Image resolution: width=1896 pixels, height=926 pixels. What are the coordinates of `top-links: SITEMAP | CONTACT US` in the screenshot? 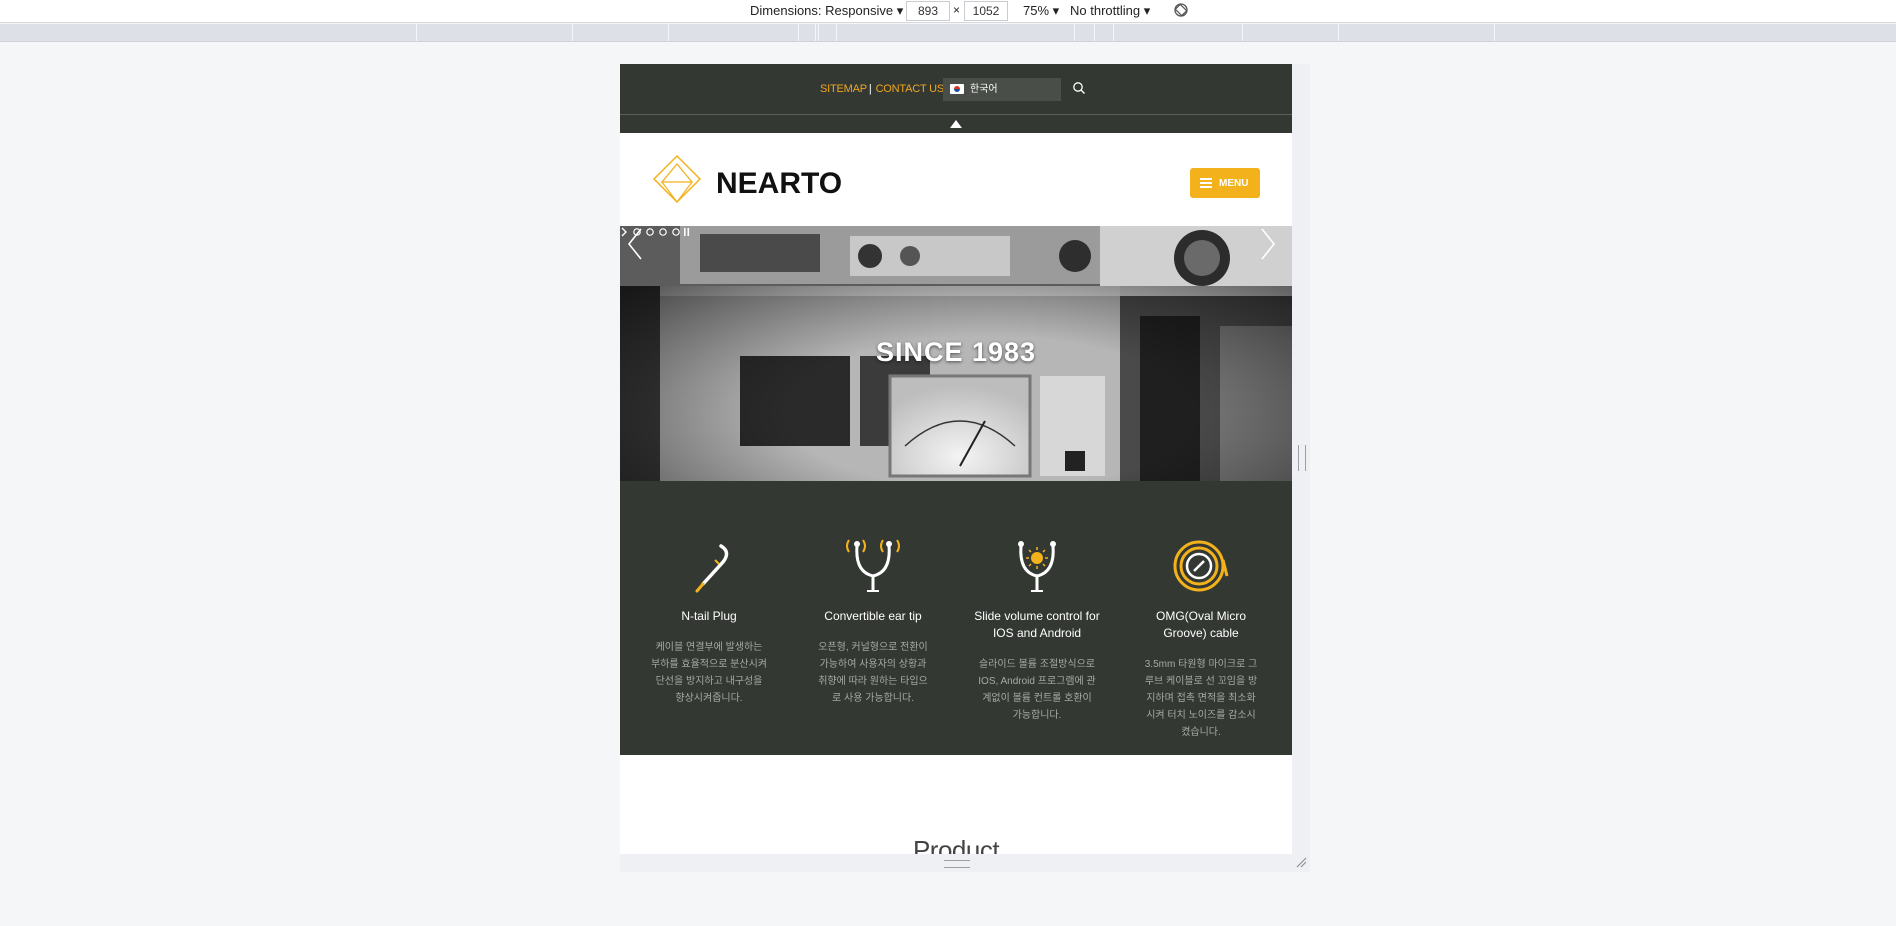 It's located at (882, 89).